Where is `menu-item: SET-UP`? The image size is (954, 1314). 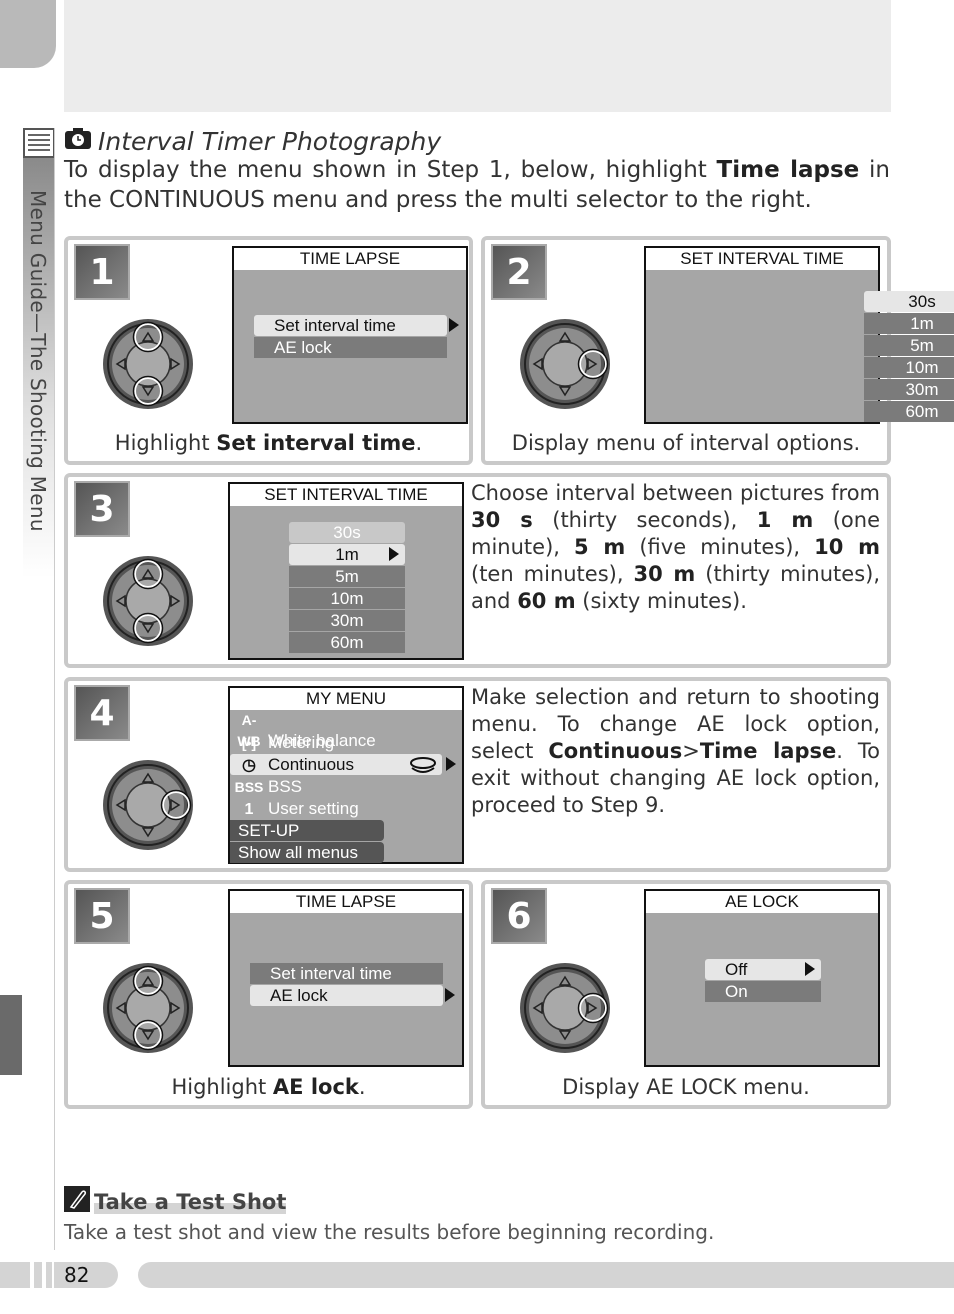
menu-item: SET-UP is located at coordinates (307, 830).